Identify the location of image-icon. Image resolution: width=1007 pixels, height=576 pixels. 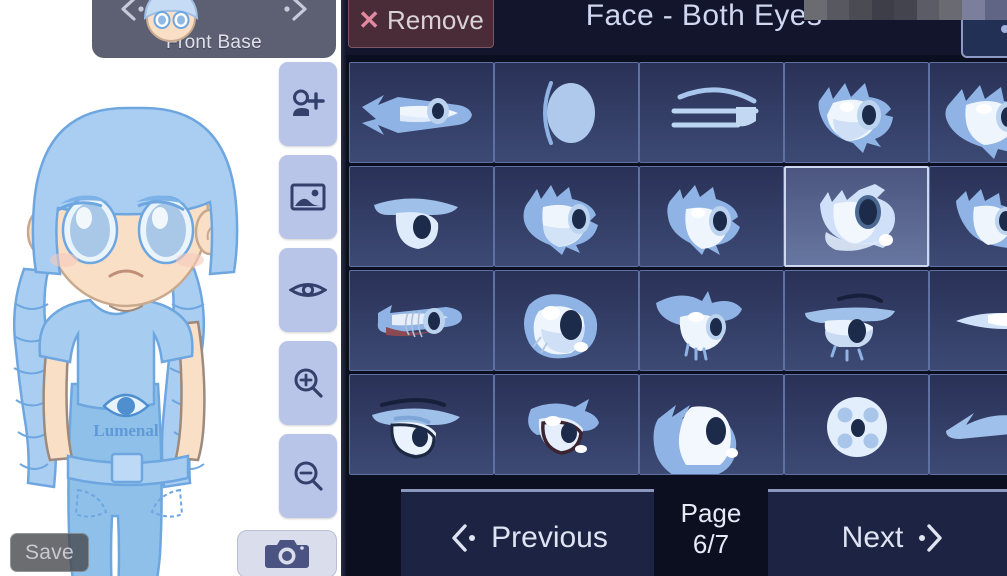
(308, 197).